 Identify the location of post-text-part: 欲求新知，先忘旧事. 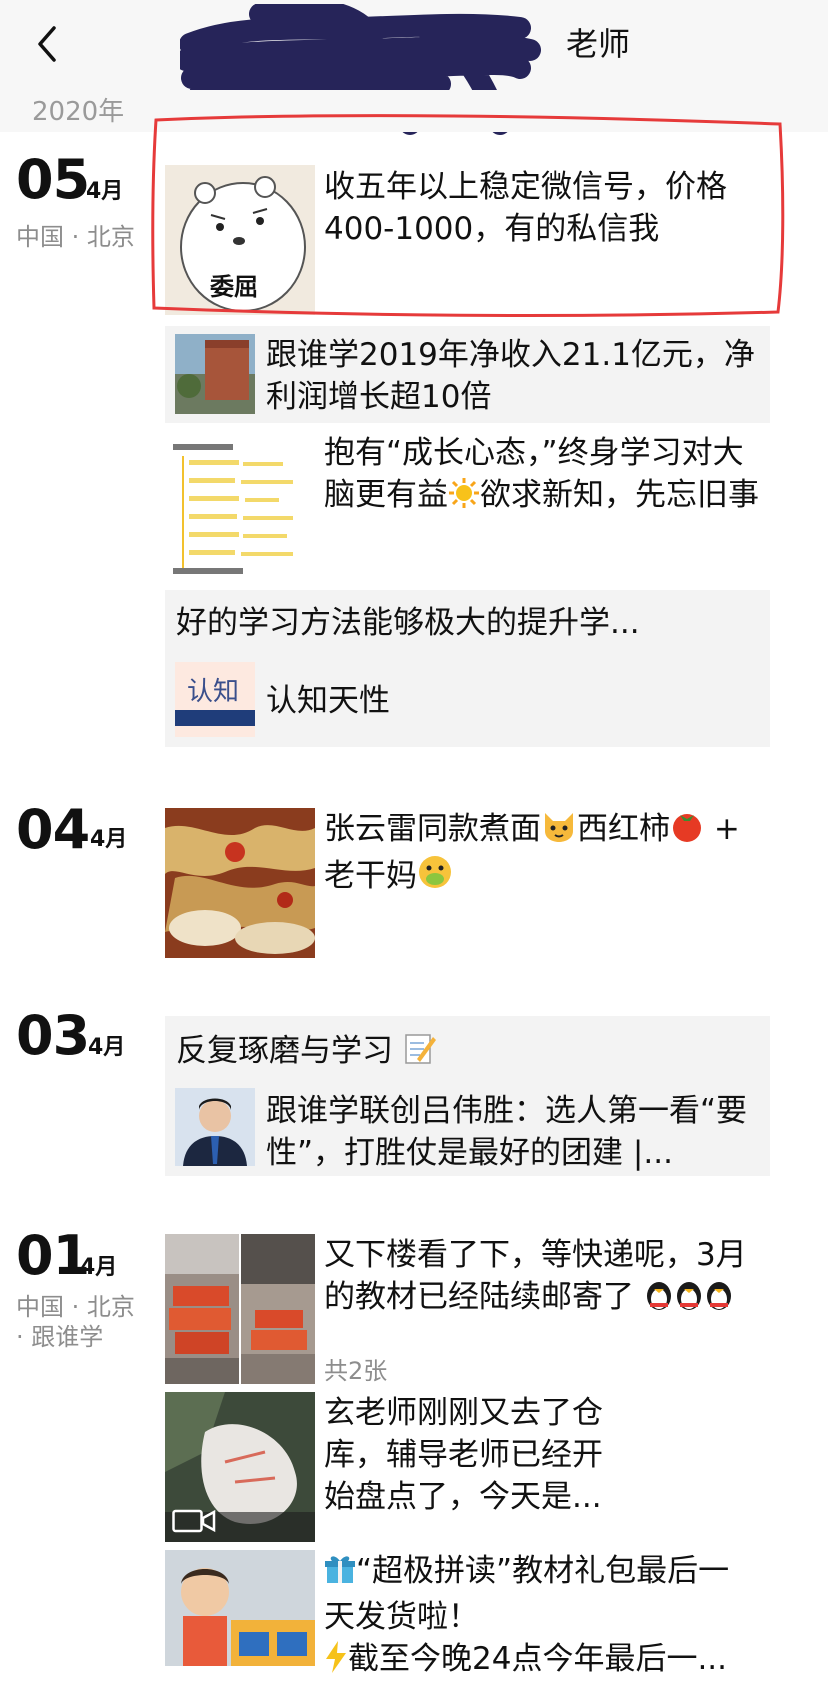
(619, 495).